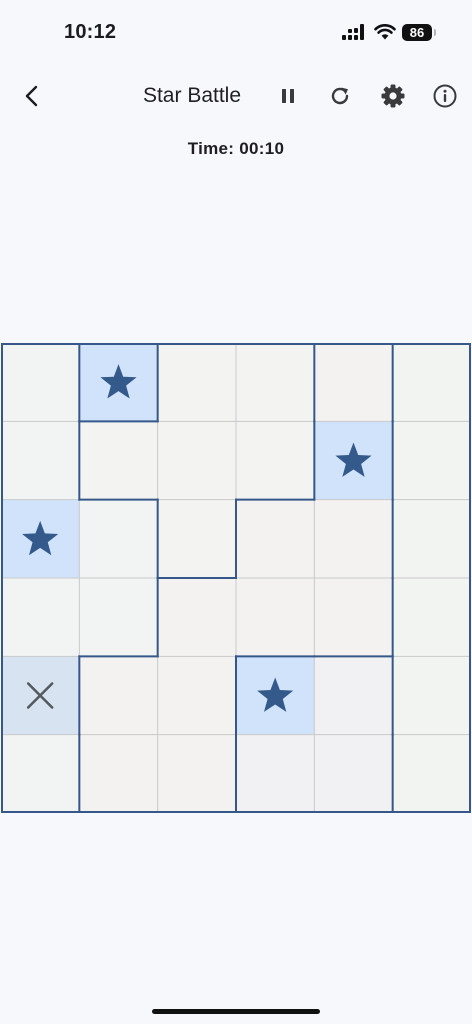  Describe the element at coordinates (196, 617) in the screenshot. I see `board-cell-r3-c2` at that location.